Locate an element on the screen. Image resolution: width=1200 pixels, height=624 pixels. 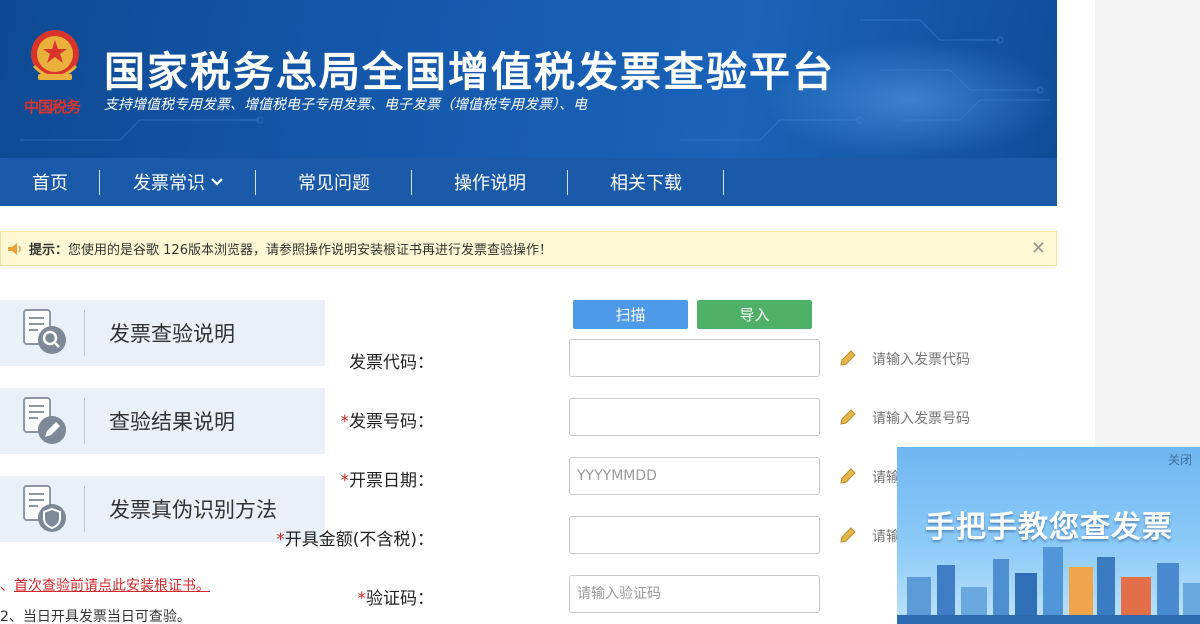
invoice-code-label: 发票代码： is located at coordinates (391, 360).